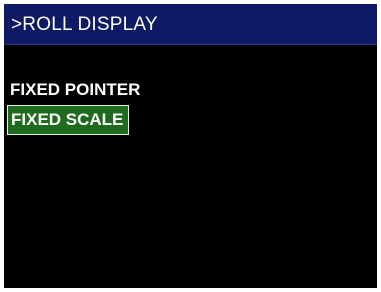 This screenshot has height=292, width=381. What do you see at coordinates (68, 120) in the screenshot?
I see `menu-item-fixed-scale: FIXED SCALE` at bounding box center [68, 120].